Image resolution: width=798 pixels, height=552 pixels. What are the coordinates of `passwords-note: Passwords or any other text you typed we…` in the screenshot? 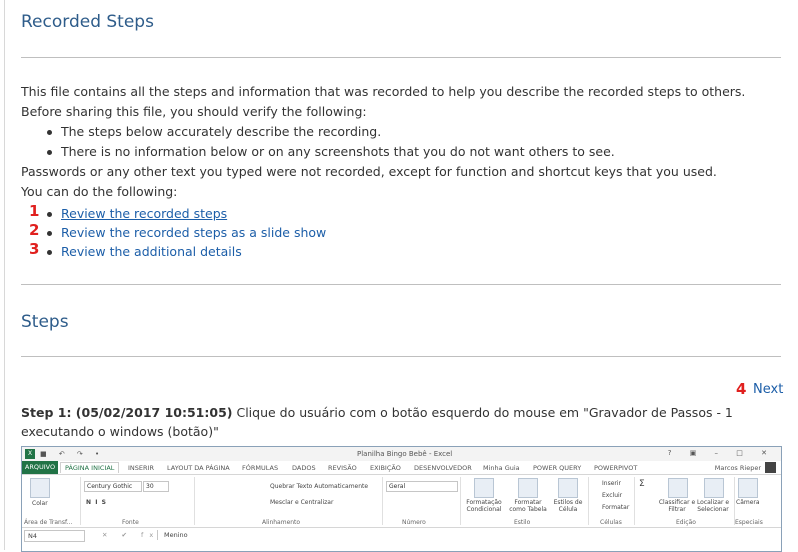 It's located at (369, 171).